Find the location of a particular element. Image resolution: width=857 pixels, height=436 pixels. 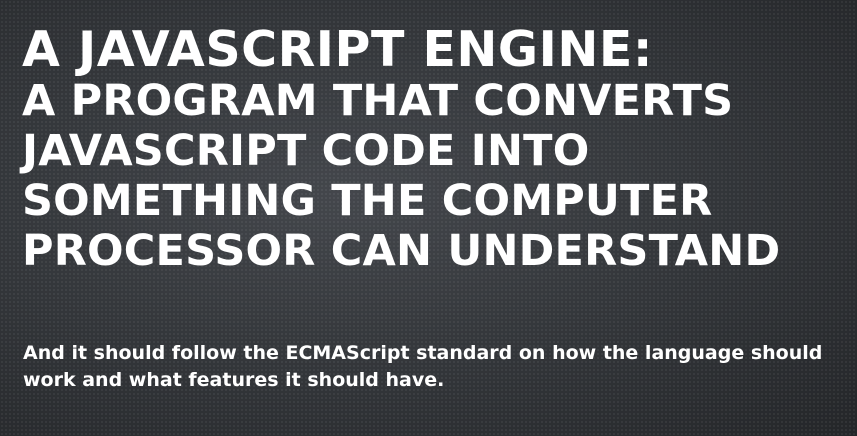

slide-title-heading: A JAVASCRIPT ENGINE: is located at coordinates (337, 49).